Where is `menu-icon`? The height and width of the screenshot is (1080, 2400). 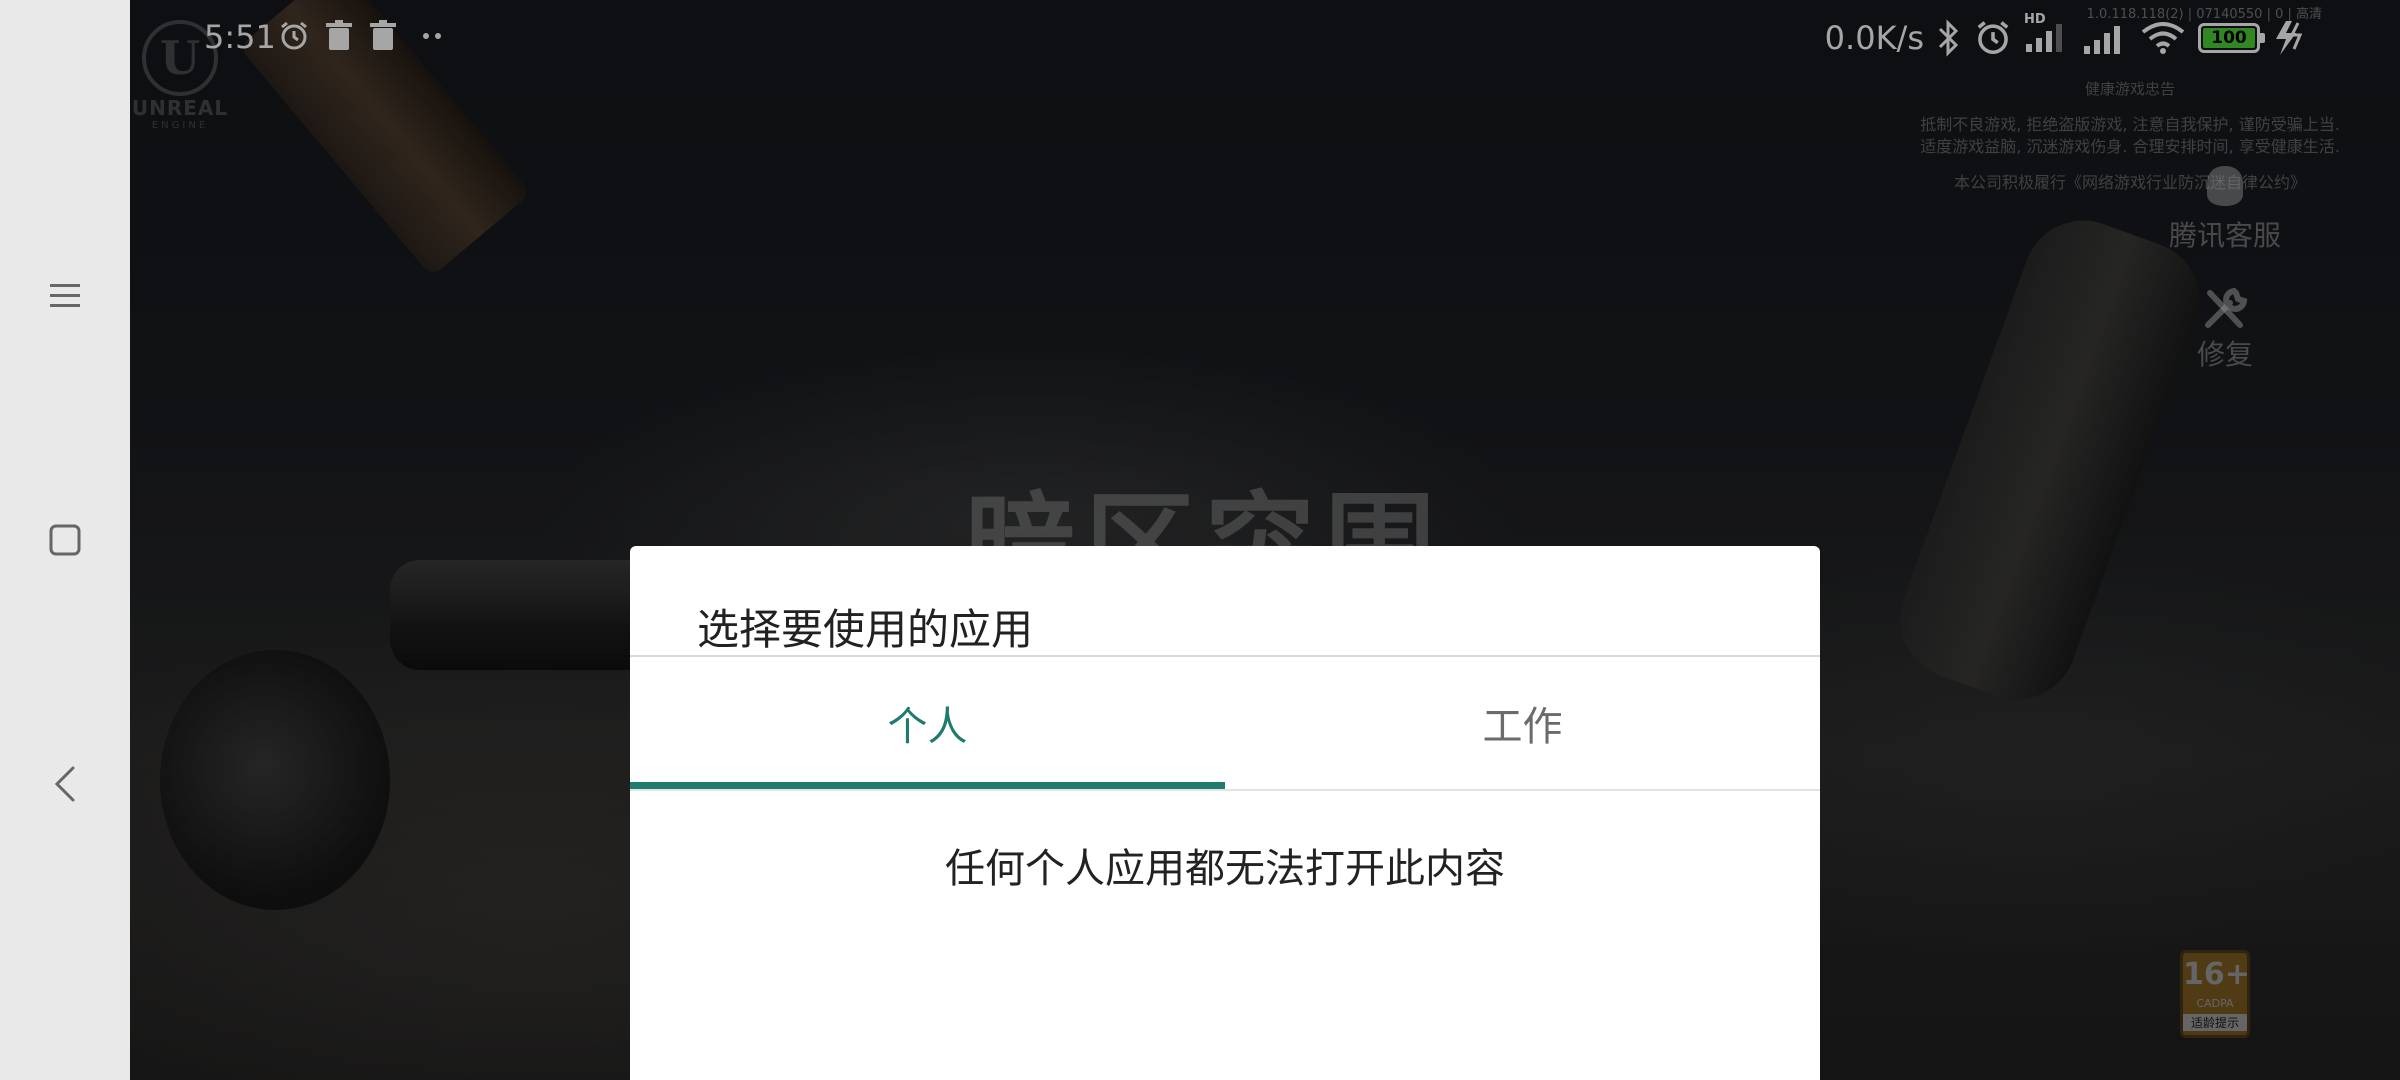 menu-icon is located at coordinates (65, 295).